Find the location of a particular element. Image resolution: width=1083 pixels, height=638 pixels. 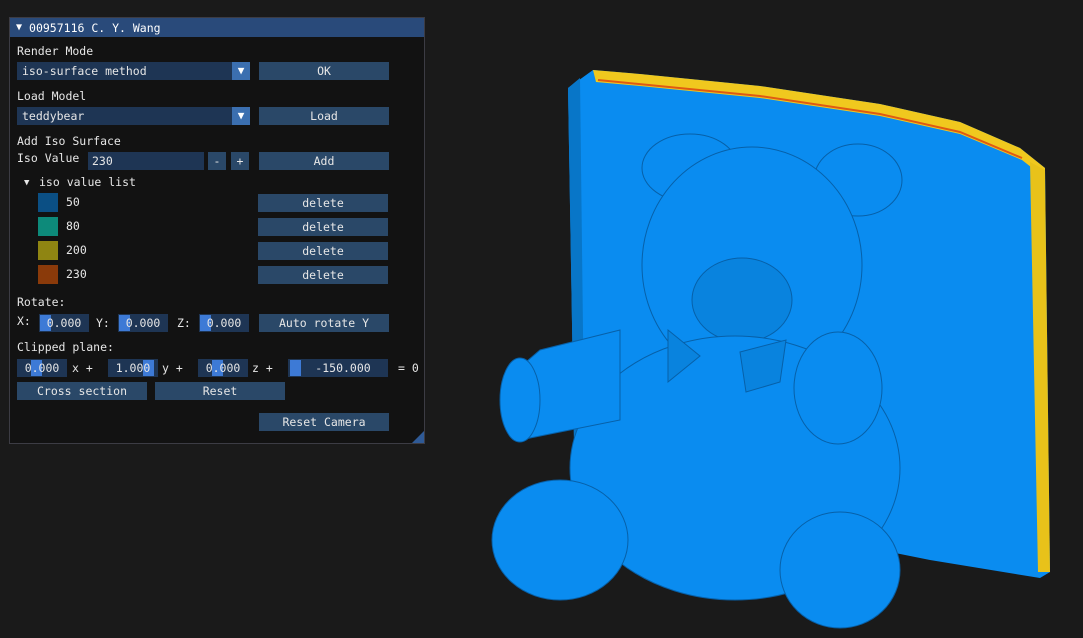

clipped-plane-label: Clipped plane: is located at coordinates (65, 347).